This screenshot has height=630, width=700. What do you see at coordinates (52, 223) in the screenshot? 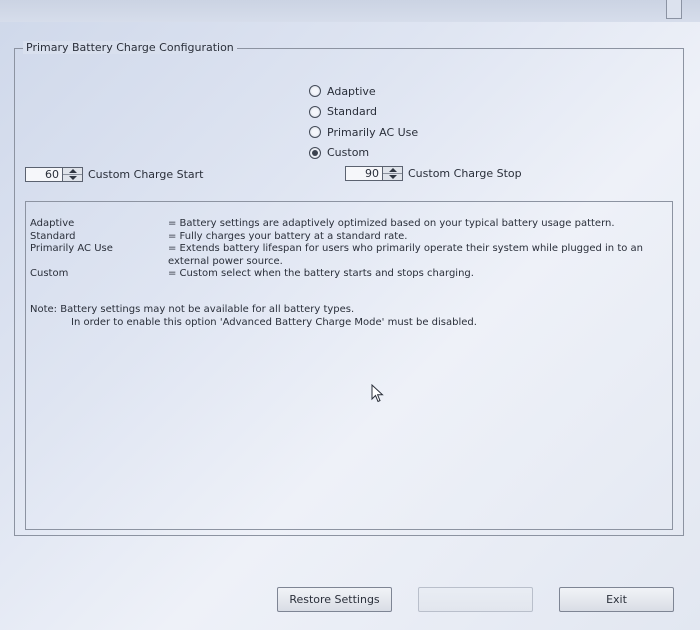
I see `description-term: Adaptive` at bounding box center [52, 223].